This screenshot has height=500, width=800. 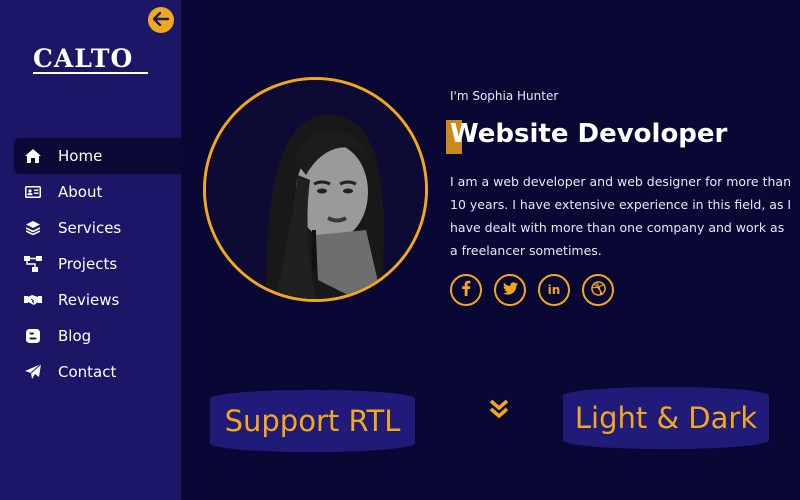 What do you see at coordinates (499, 409) in the screenshot?
I see `double-chevron-down-icon` at bounding box center [499, 409].